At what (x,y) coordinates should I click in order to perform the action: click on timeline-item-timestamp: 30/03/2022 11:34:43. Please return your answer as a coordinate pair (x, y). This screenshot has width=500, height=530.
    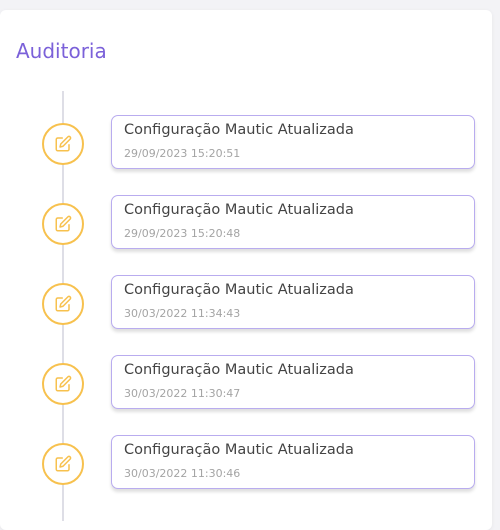
    Looking at the image, I should click on (182, 313).